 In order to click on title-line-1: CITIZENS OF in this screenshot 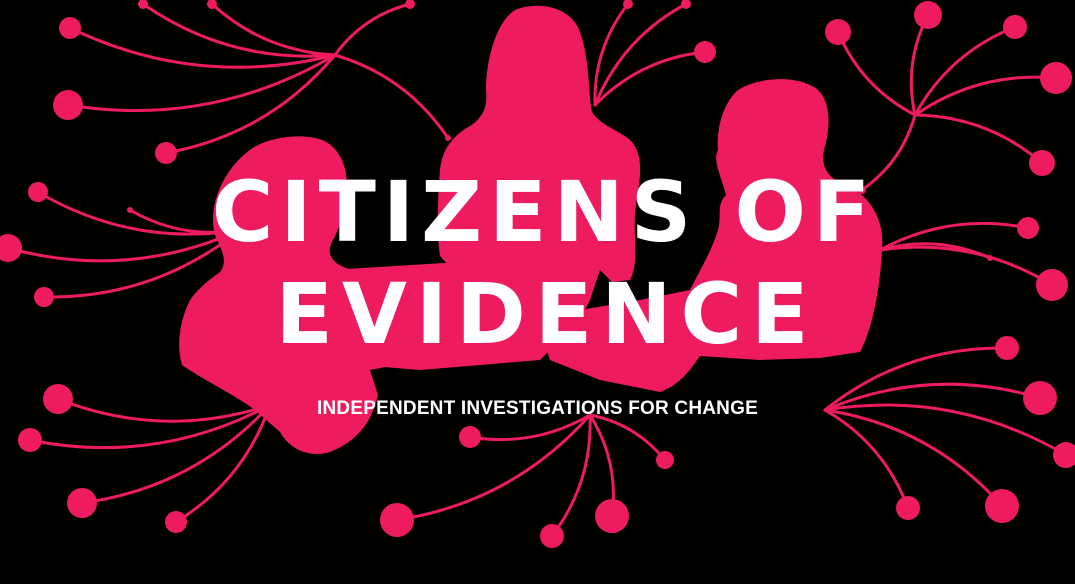, I will do `click(544, 212)`.